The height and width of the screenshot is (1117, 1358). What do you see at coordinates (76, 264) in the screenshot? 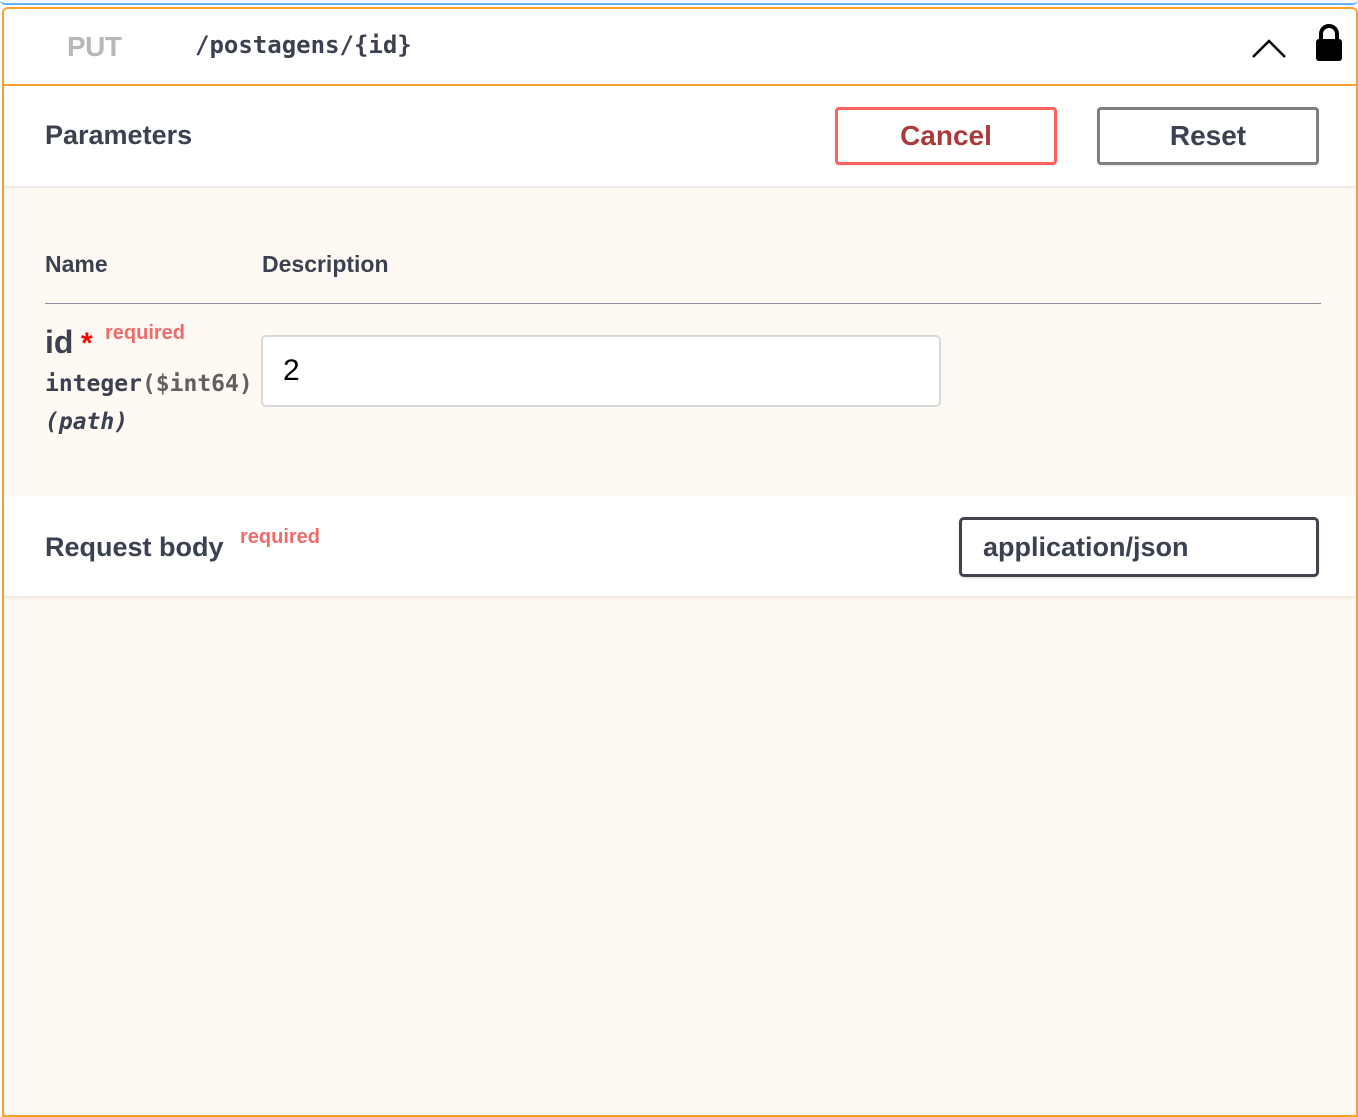
I see `column-header-name: Name` at bounding box center [76, 264].